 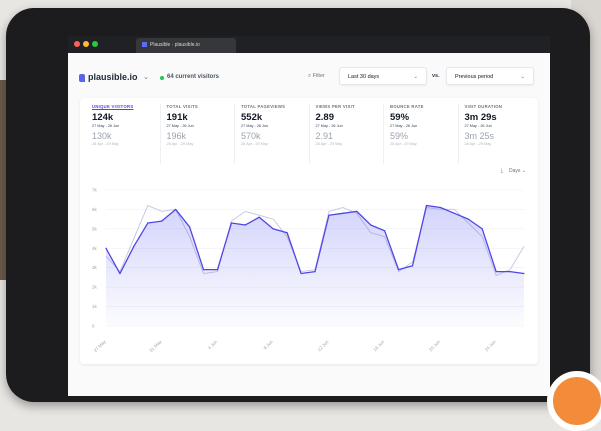 I want to click on x-tick-label: 24 Jun, so click(x=490, y=345).